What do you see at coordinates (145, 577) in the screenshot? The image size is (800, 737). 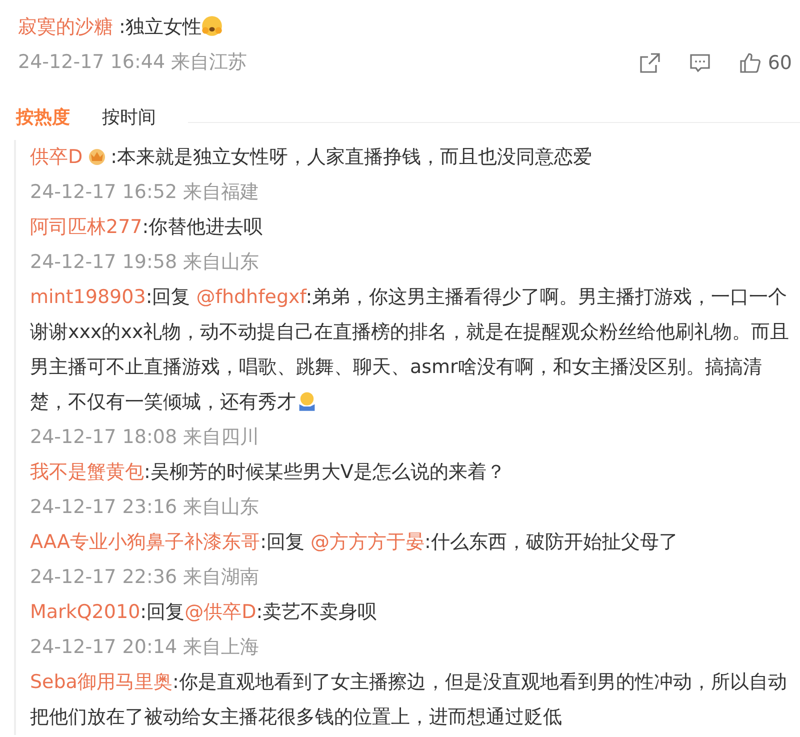 I see `timestamp: 24-12-17 22:36 来自湖南` at bounding box center [145, 577].